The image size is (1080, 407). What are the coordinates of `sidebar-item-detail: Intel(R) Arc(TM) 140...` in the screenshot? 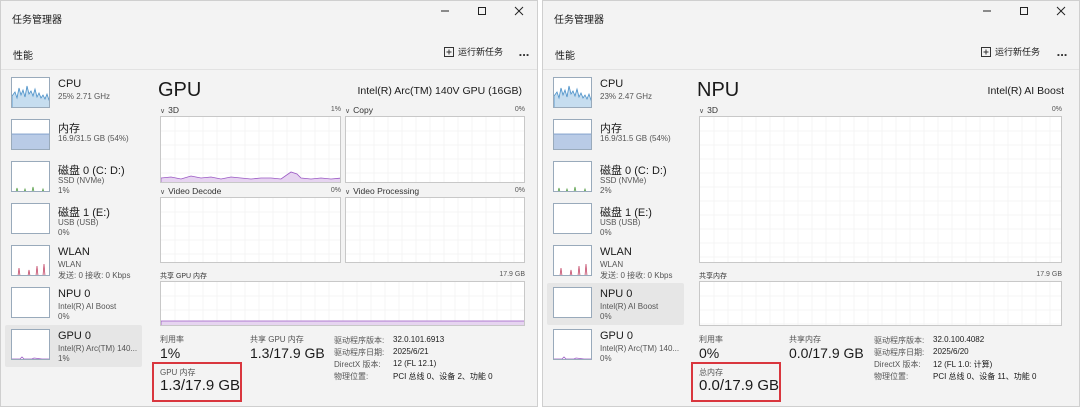 It's located at (640, 348).